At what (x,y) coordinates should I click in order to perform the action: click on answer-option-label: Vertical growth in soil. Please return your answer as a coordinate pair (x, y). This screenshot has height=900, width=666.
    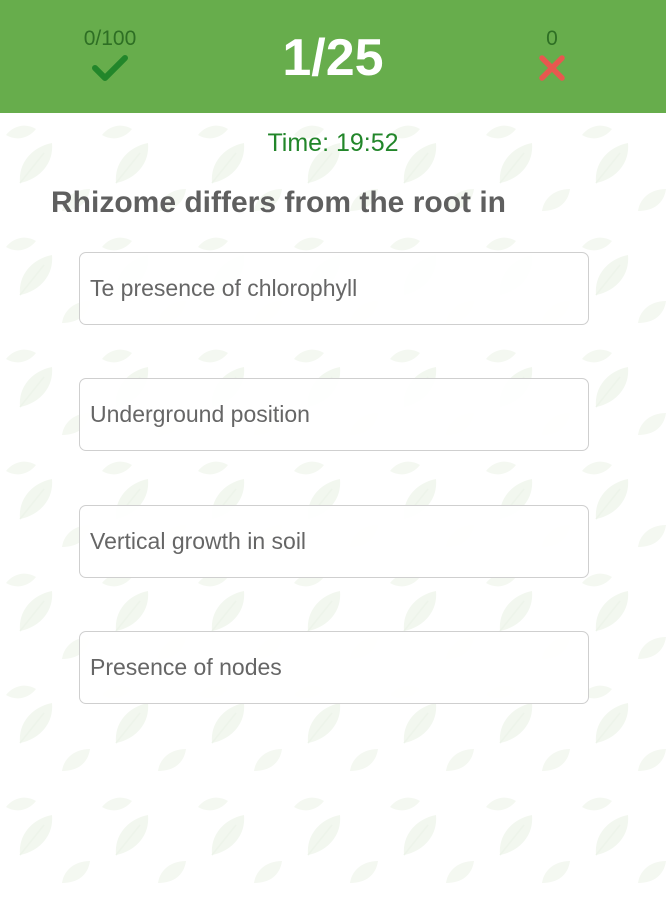
    Looking at the image, I should click on (198, 541).